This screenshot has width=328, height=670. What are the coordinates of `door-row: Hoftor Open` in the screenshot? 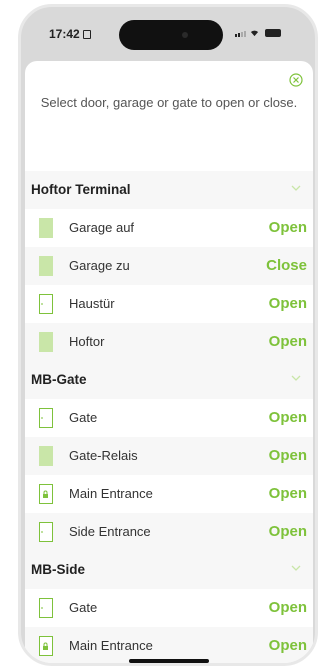 It's located at (169, 342).